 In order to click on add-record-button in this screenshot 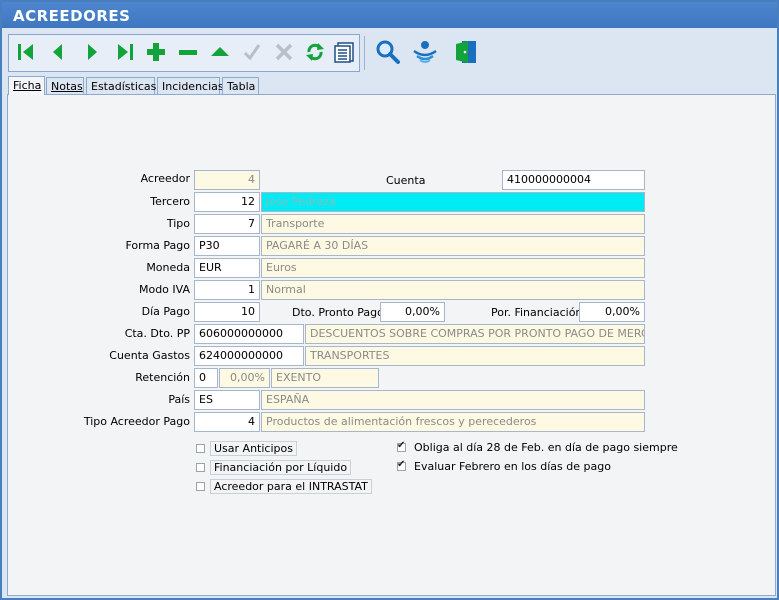, I will do `click(156, 52)`.